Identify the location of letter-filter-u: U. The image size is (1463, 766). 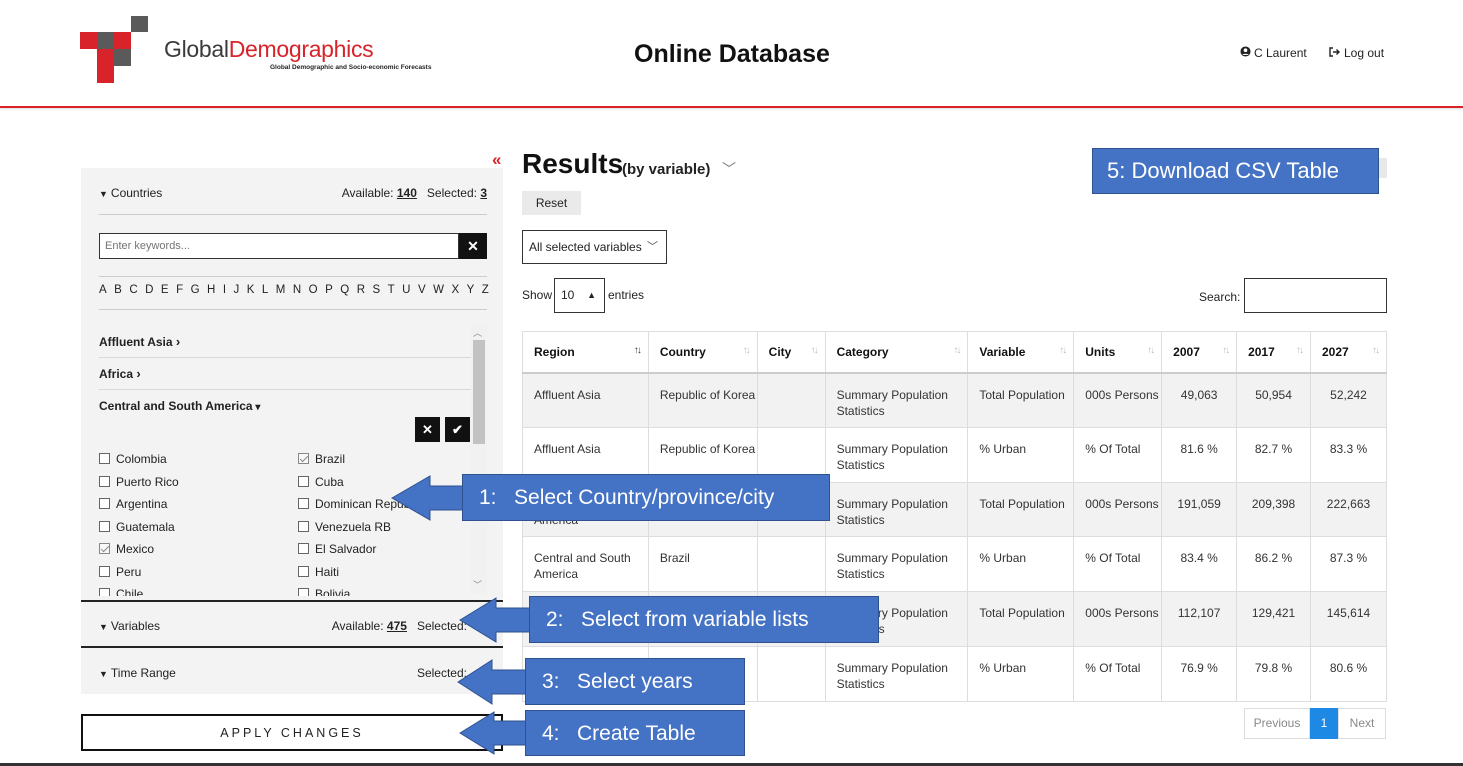
(406, 290).